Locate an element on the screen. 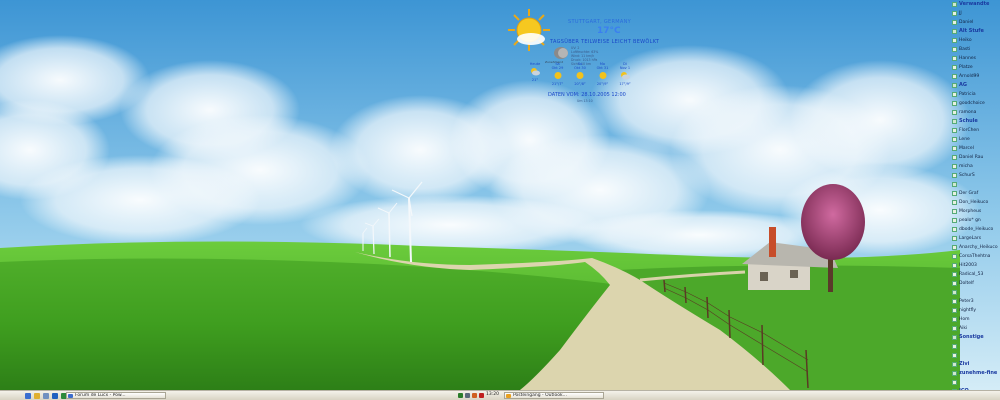 This screenshot has height=400, width=1000. contact-item: LargeLars is located at coordinates (974, 238).